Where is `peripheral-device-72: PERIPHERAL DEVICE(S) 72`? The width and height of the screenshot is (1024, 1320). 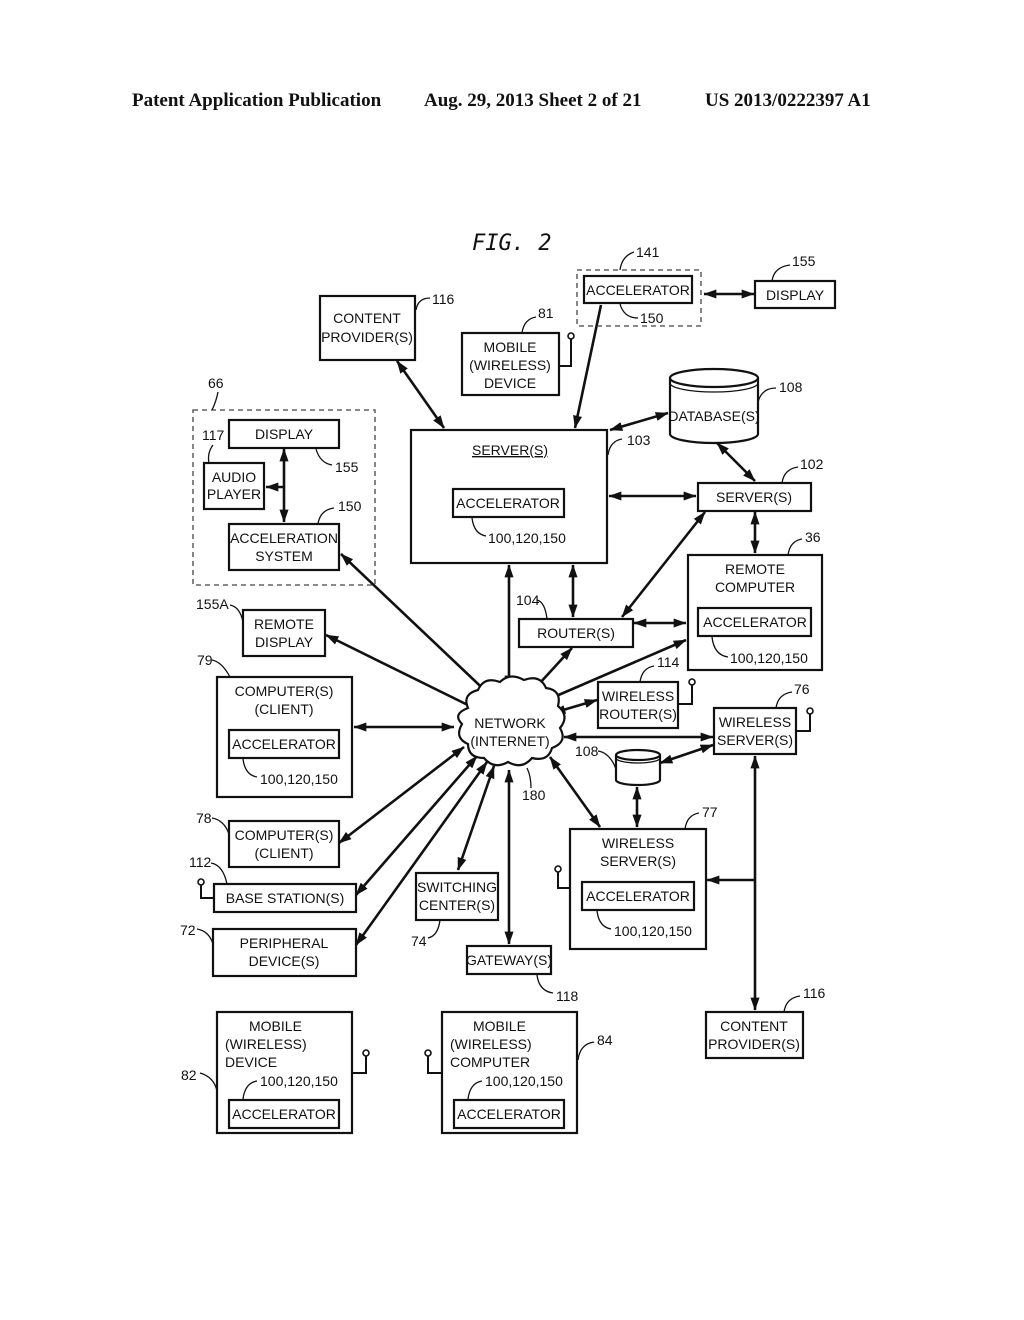
peripheral-device-72: PERIPHERAL DEVICE(S) 72 is located at coordinates (269, 950).